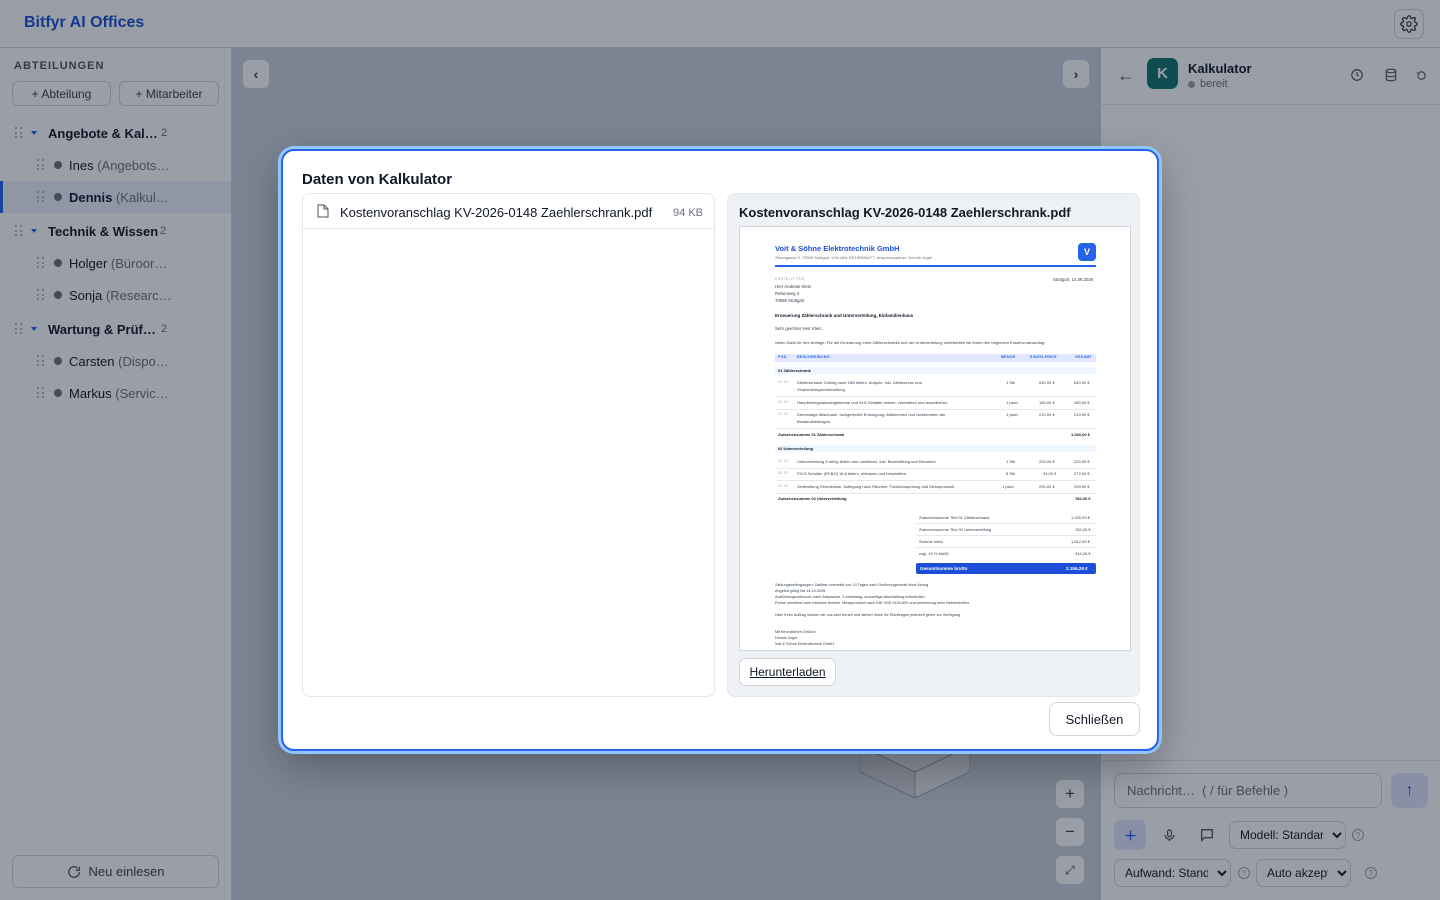 Image resolution: width=1440 pixels, height=900 pixels. I want to click on pdf-item-price: 220,00 €, so click(1047, 461).